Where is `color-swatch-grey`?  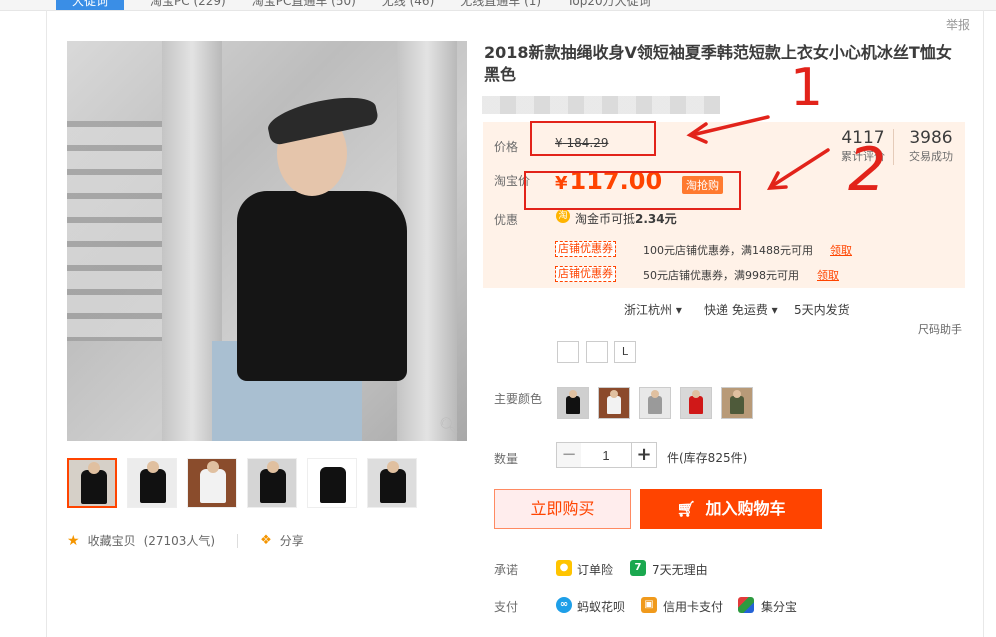 color-swatch-grey is located at coordinates (655, 403).